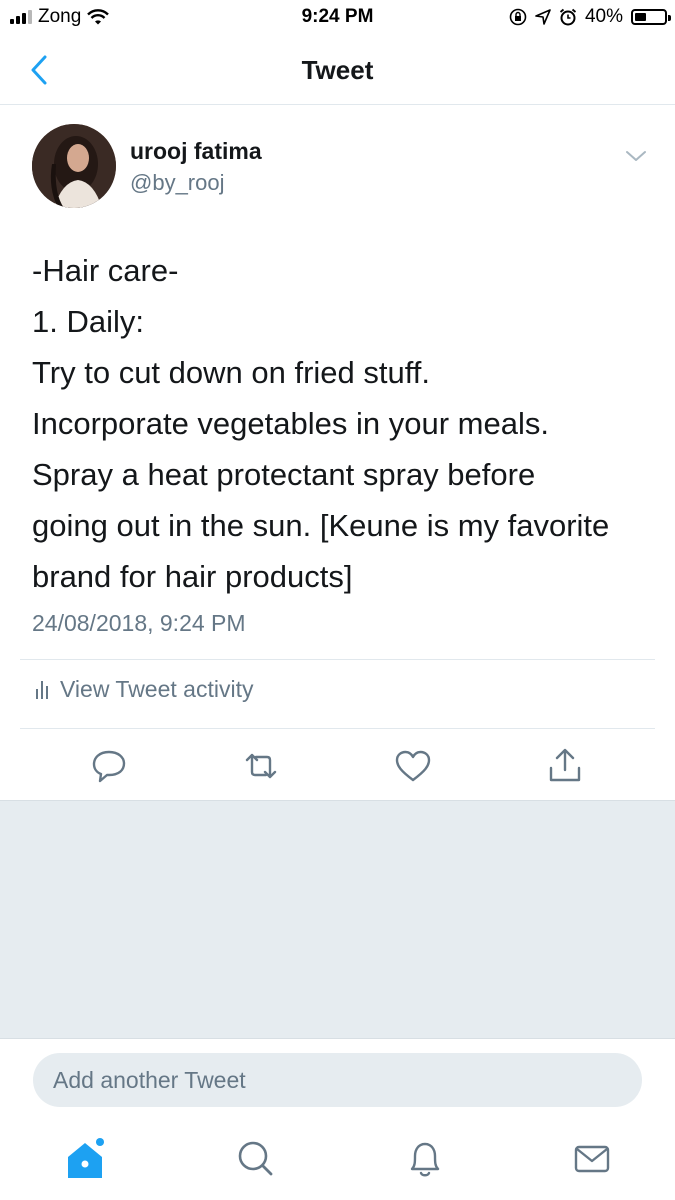  I want to click on page-title: Tweet, so click(337, 70).